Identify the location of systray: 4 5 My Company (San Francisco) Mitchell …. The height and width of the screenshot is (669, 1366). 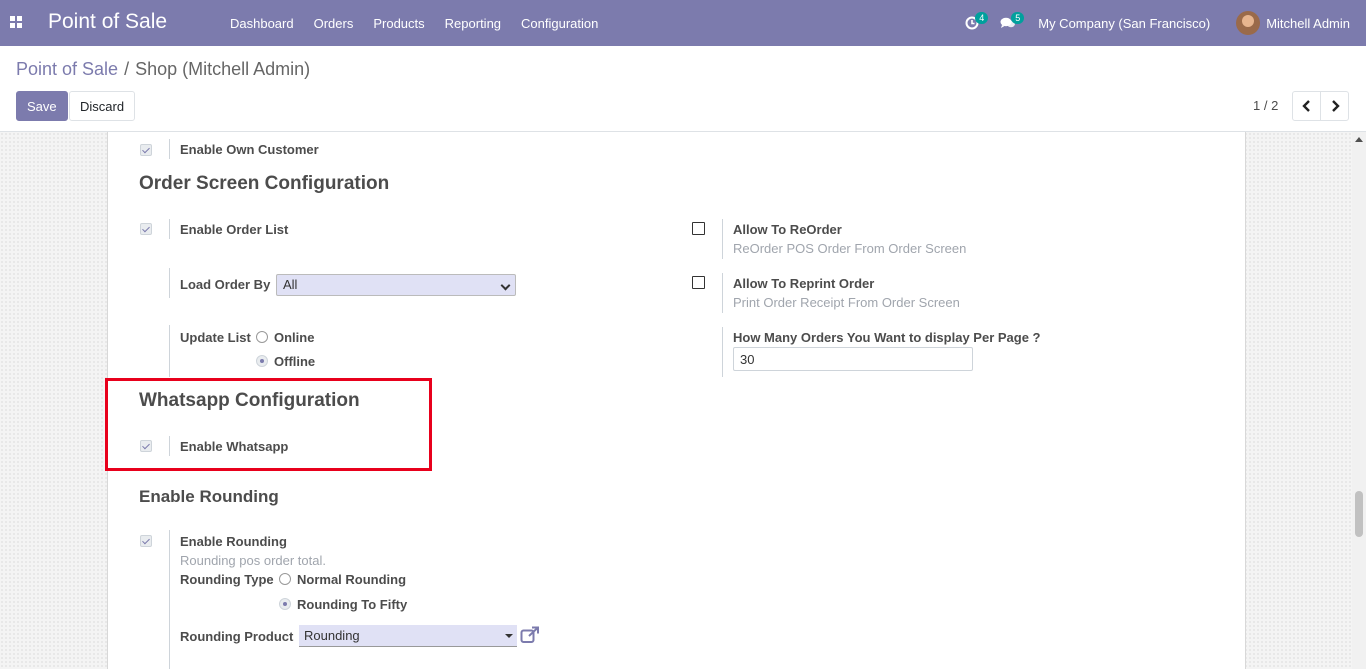
(1160, 23).